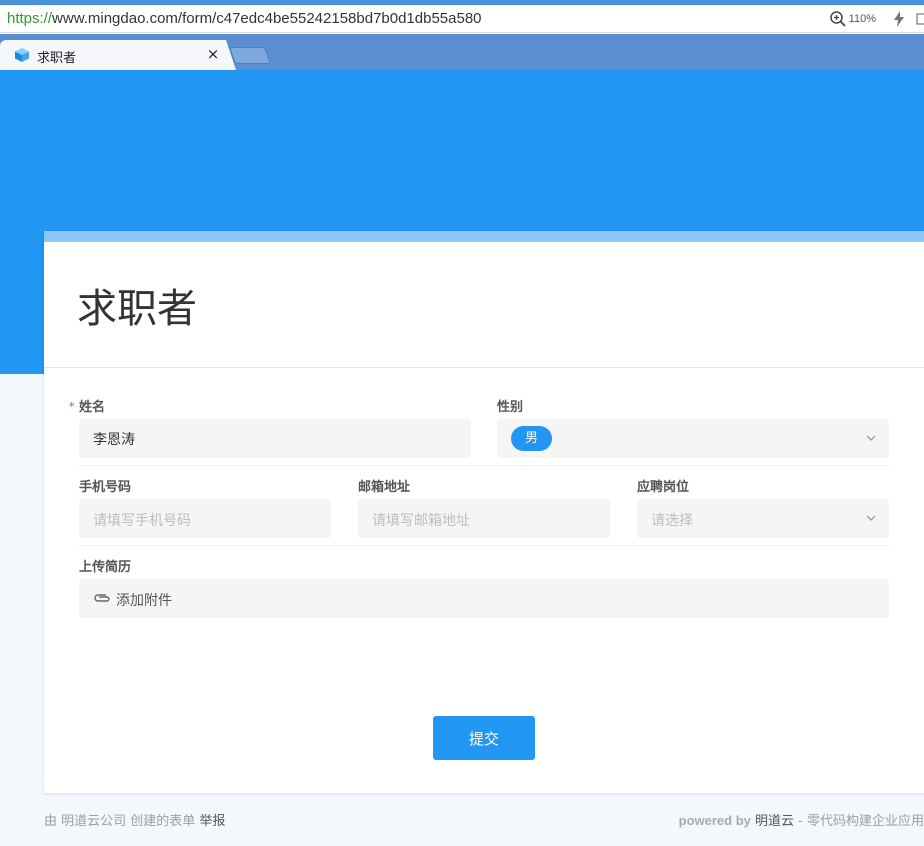 This screenshot has width=924, height=846. I want to click on position-placeholder: 请选择, so click(672, 521).